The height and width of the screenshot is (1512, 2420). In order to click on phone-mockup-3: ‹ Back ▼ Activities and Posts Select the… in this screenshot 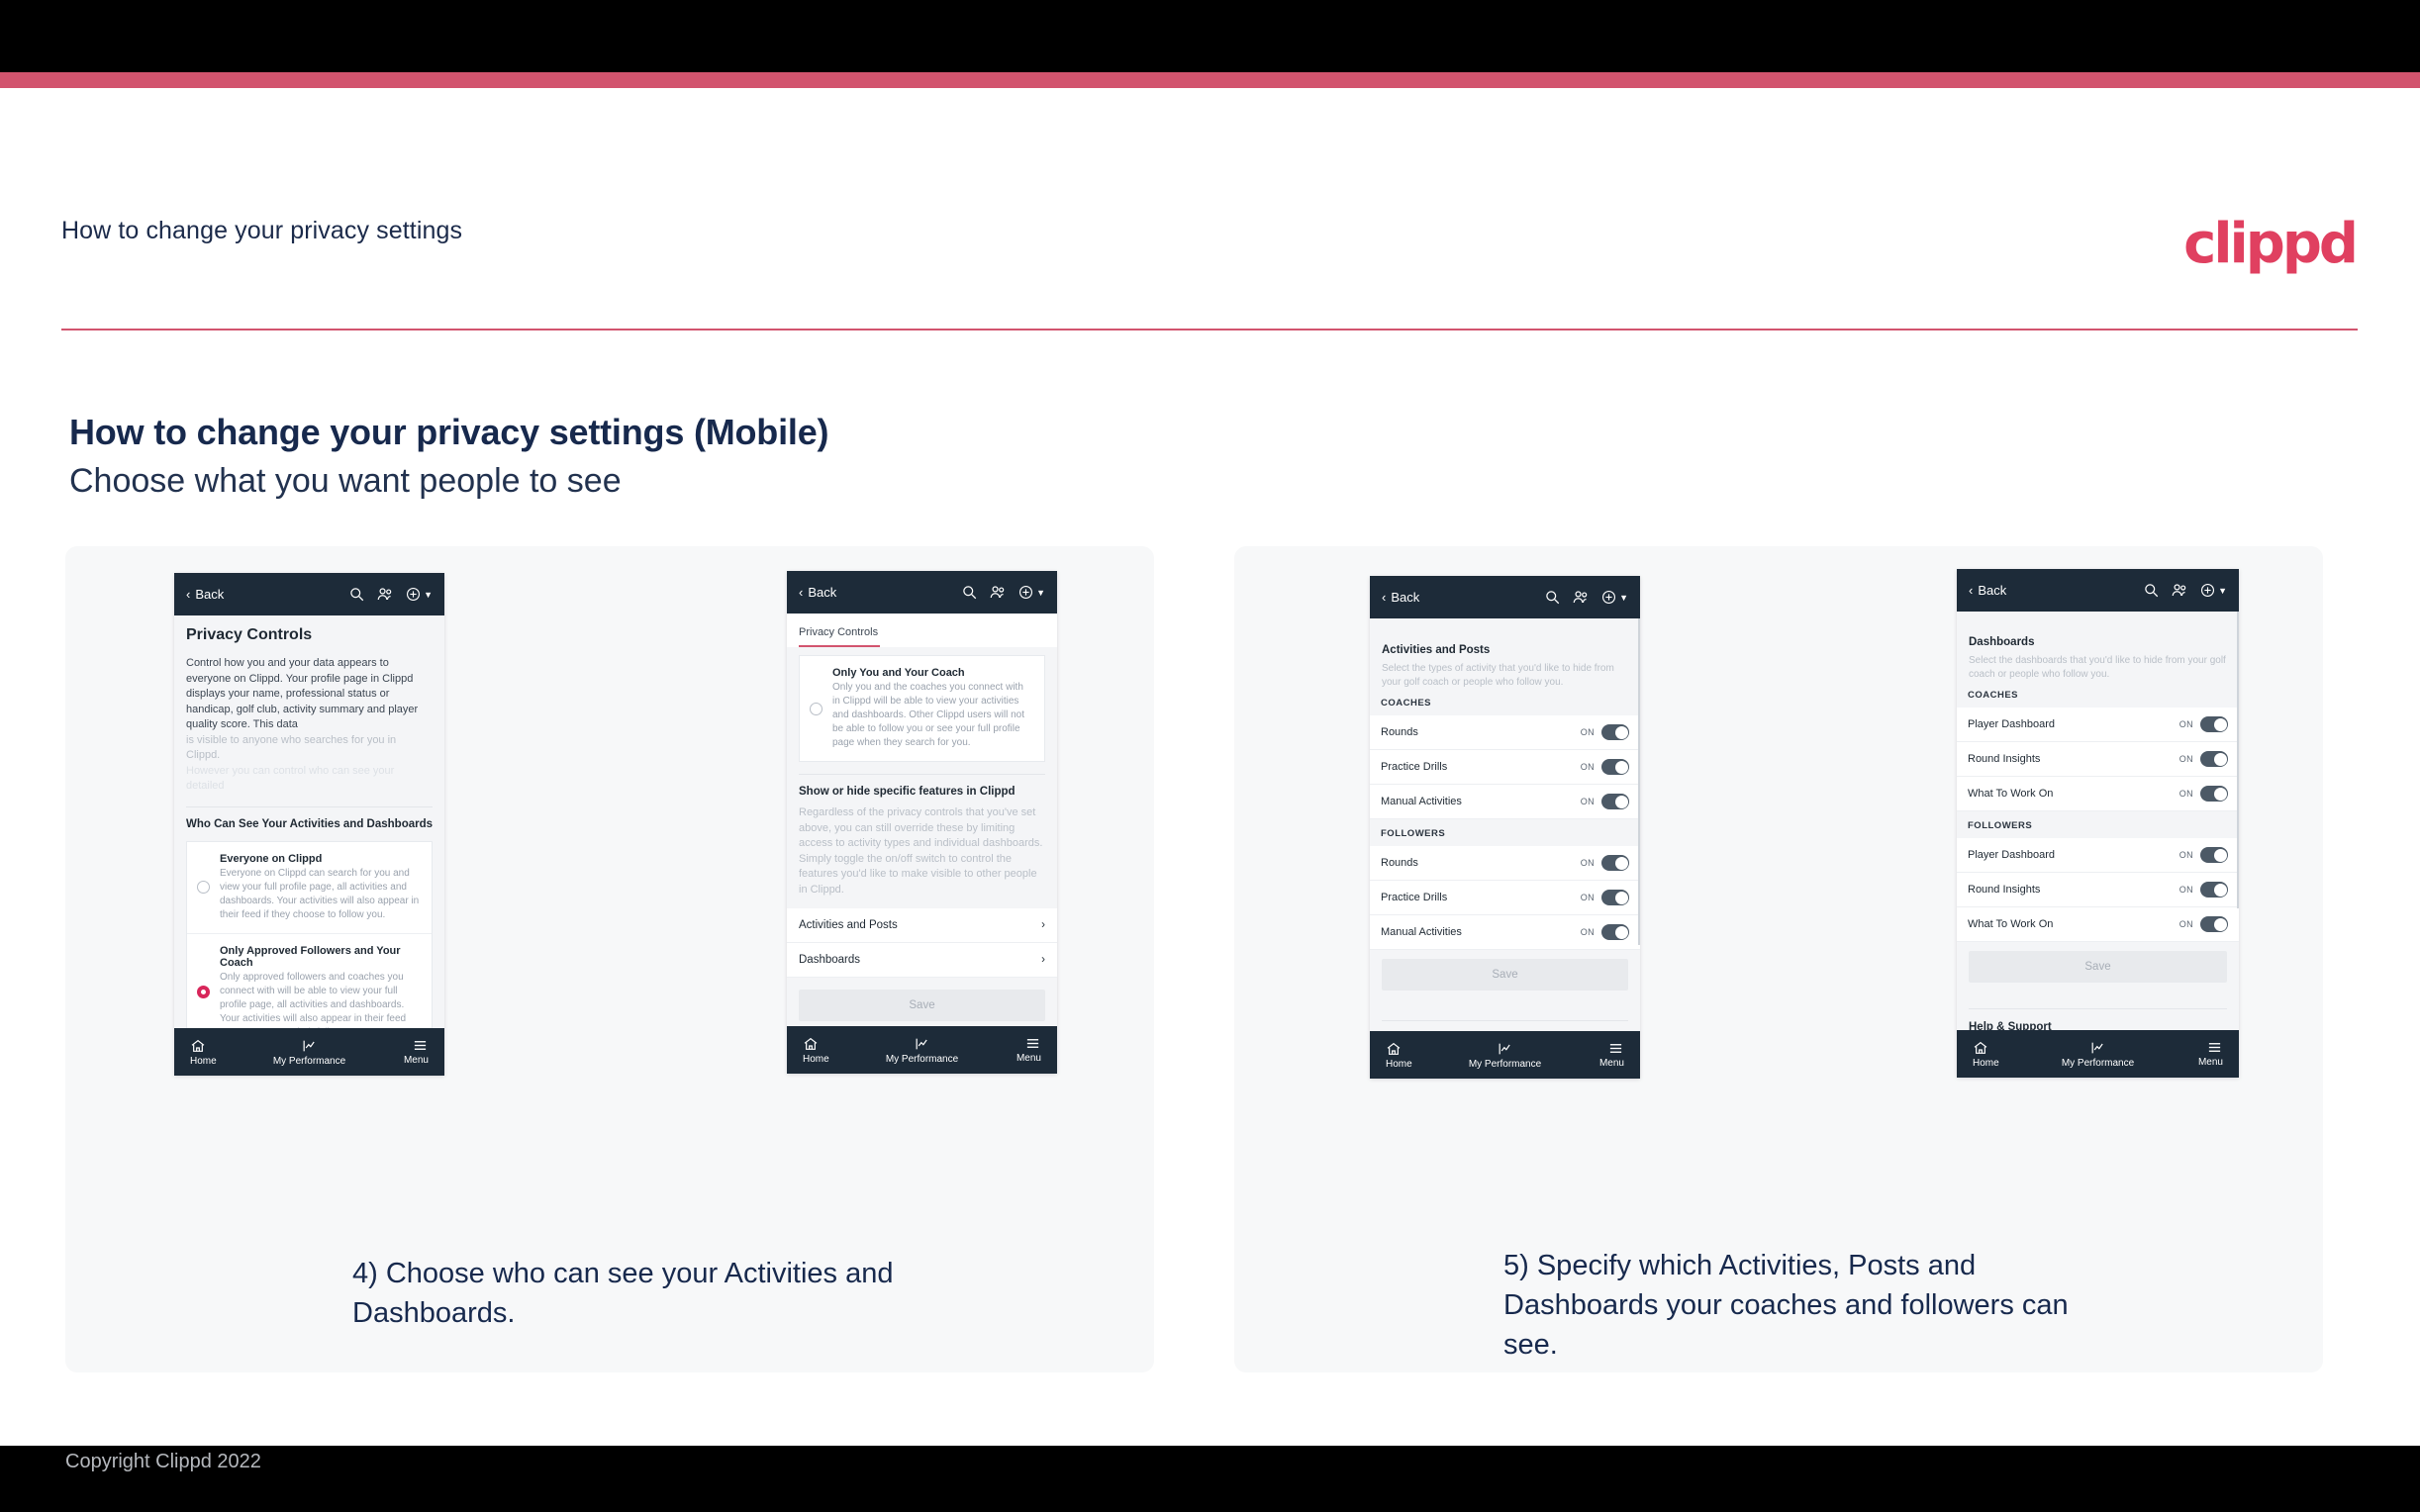, I will do `click(1505, 828)`.